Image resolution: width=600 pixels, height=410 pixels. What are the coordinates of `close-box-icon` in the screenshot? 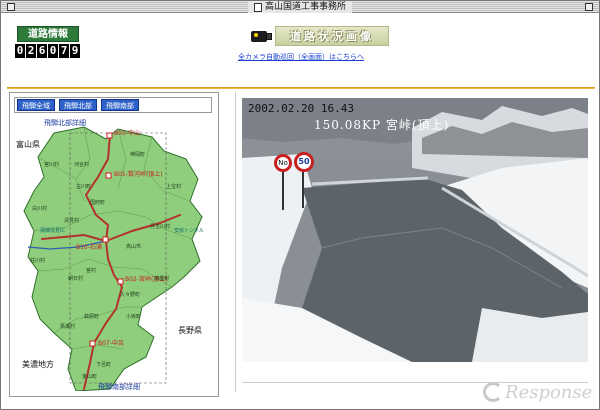 It's located at (11, 7).